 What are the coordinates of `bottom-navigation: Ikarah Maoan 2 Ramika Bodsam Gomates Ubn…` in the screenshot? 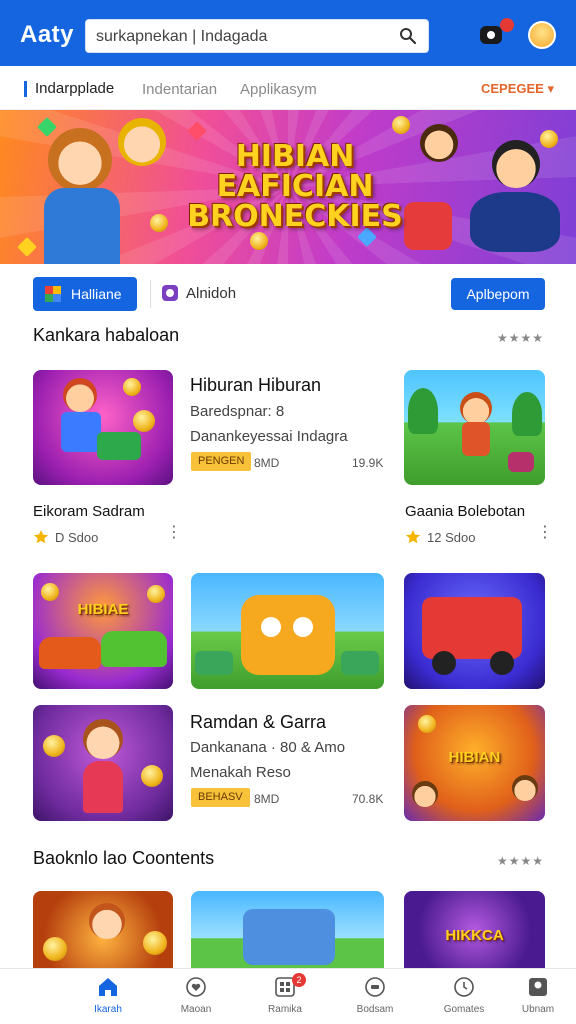 It's located at (288, 996).